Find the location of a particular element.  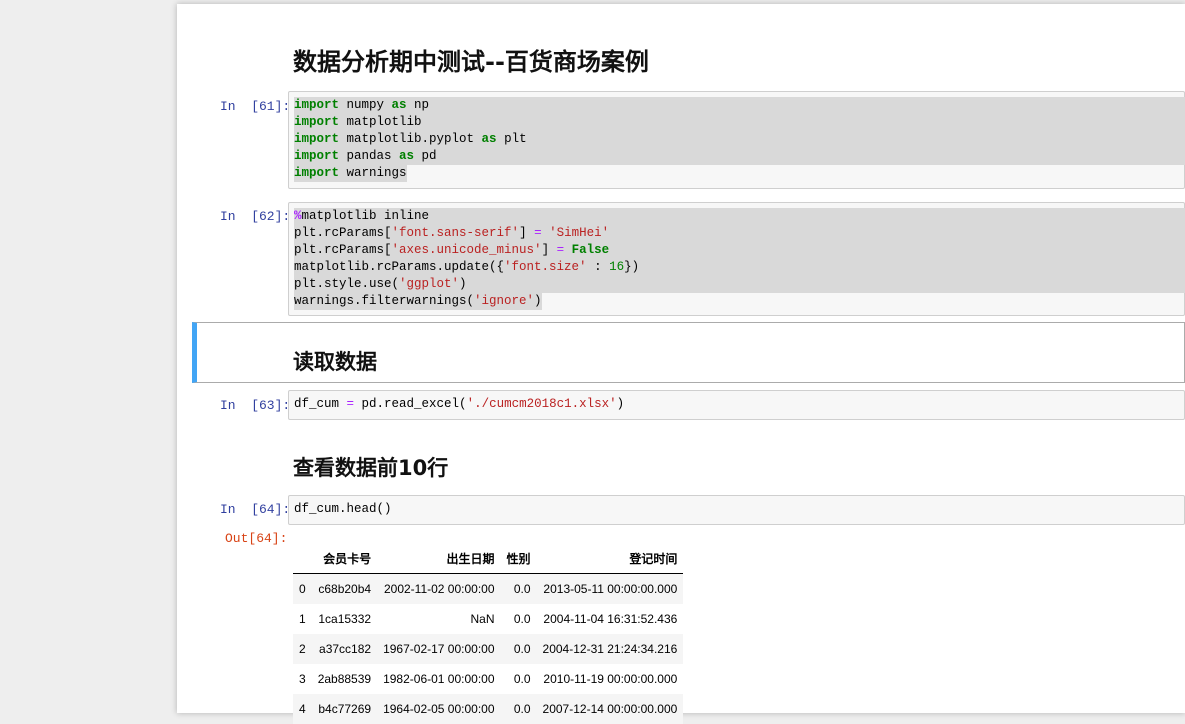

table-header-row: 会员卡号 出生日期 性别 登记时间 is located at coordinates (488, 558).